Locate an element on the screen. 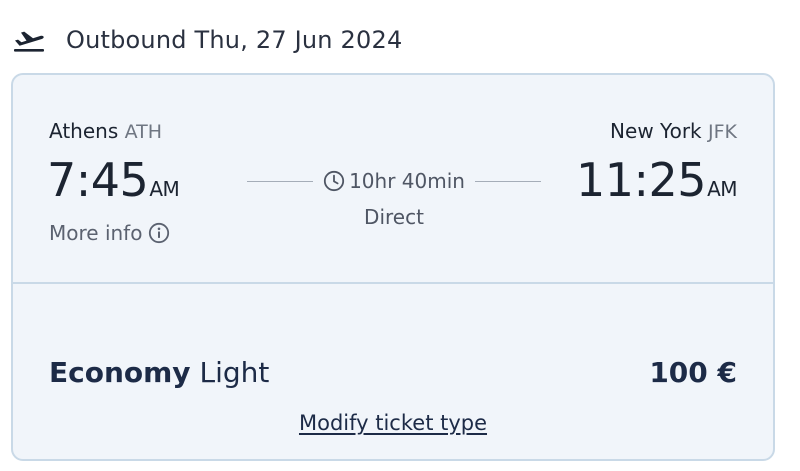  plane-takeoff-icon is located at coordinates (30, 40).